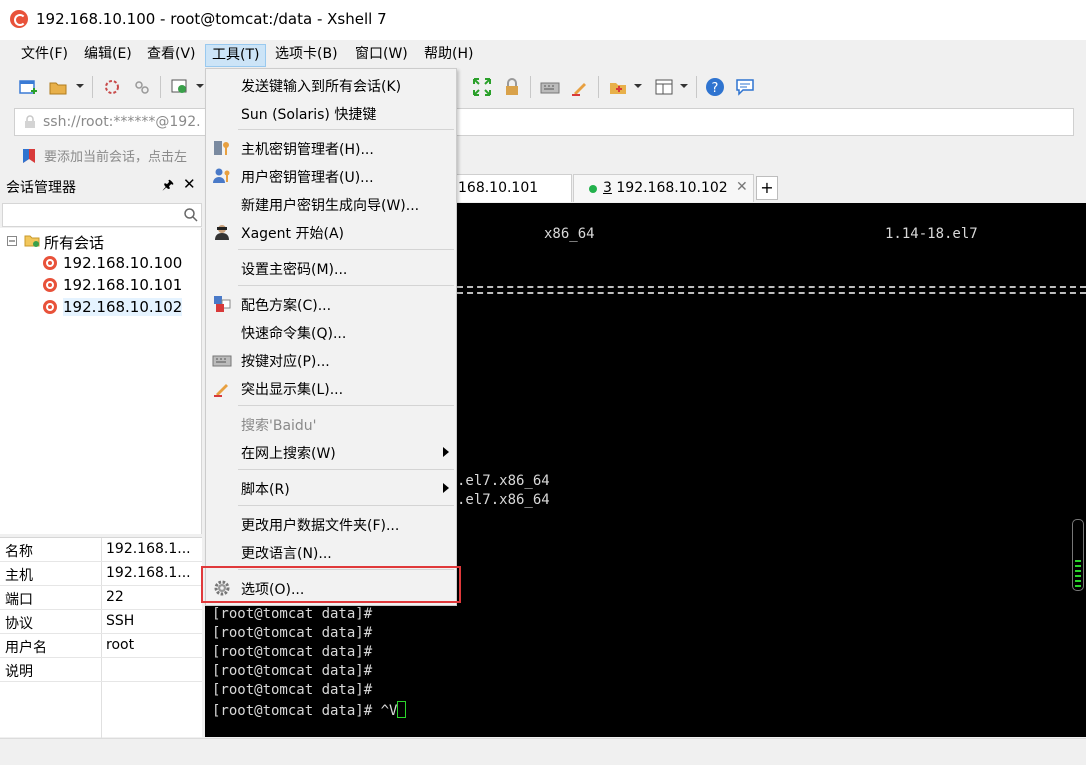 This screenshot has width=1086, height=765. I want to click on chat-icon, so click(745, 87).